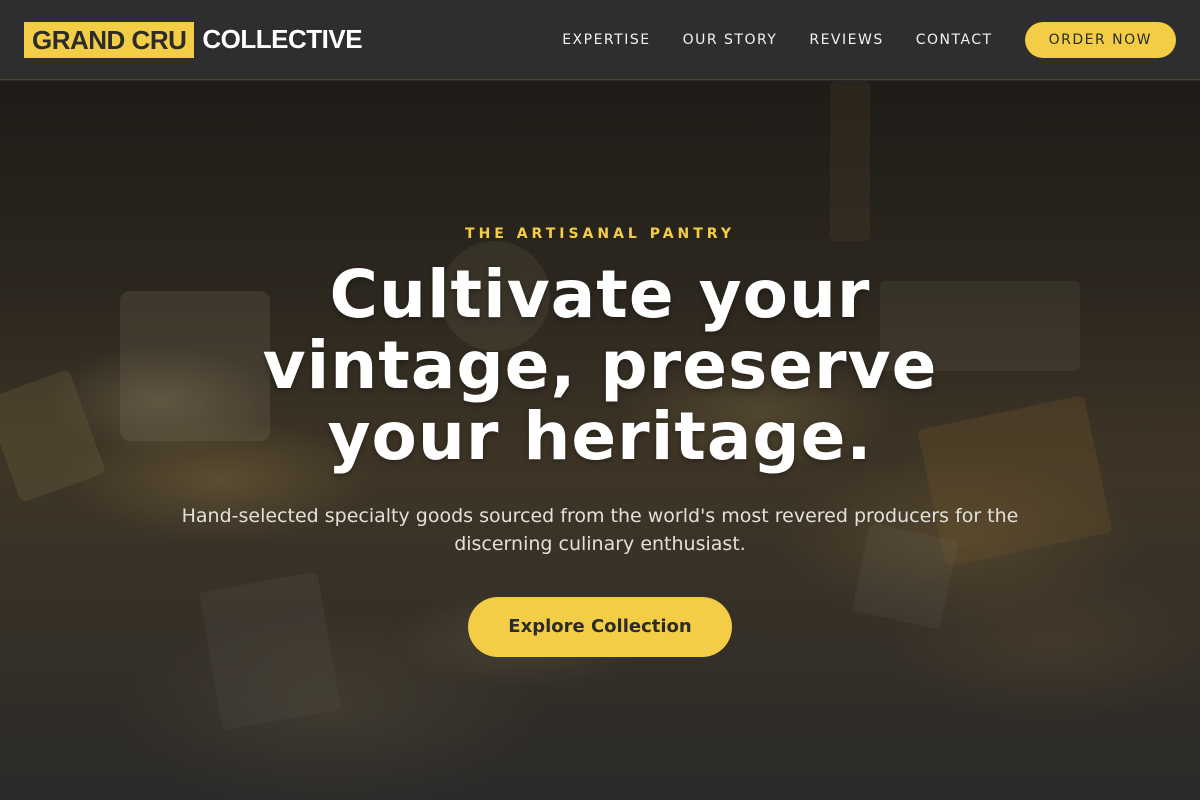 This screenshot has height=800, width=1200. What do you see at coordinates (846, 40) in the screenshot?
I see `nav-link-reviews: REVIEWS` at bounding box center [846, 40].